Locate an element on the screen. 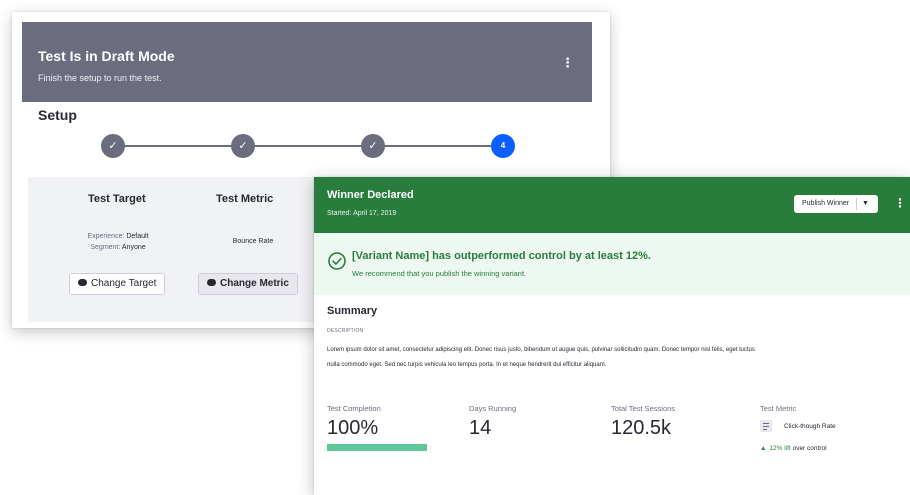  lift-value: 12% lift is located at coordinates (780, 448).